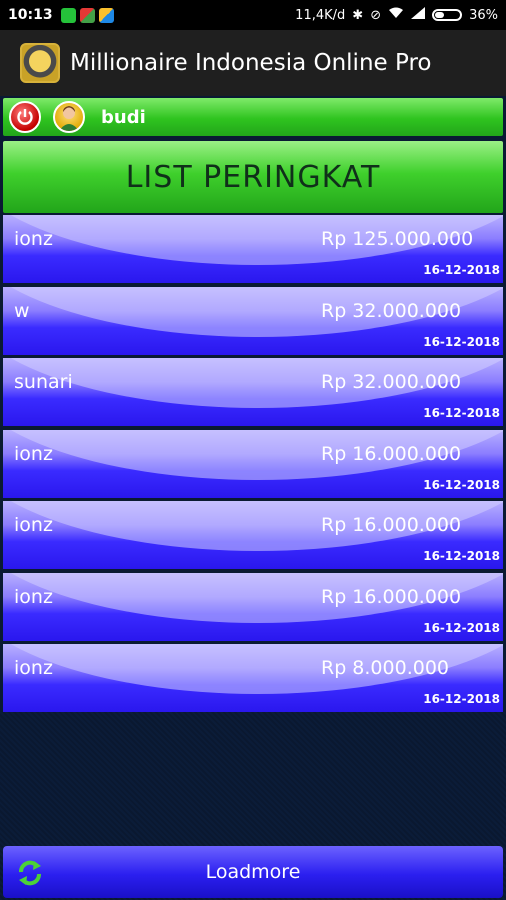  I want to click on prize-amount: Rp 8.000.000, so click(385, 668).